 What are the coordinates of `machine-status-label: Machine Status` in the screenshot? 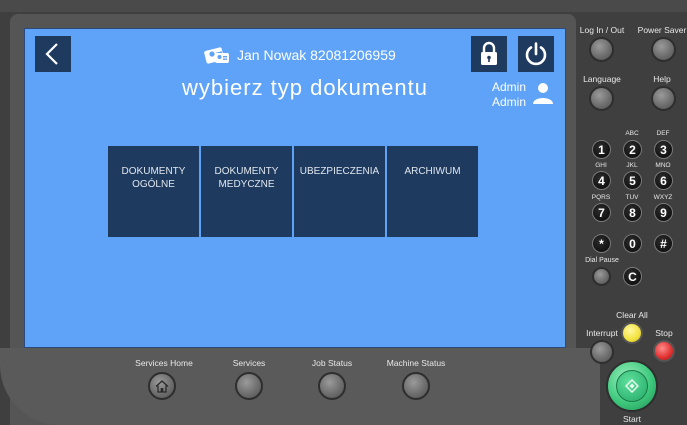 It's located at (416, 363).